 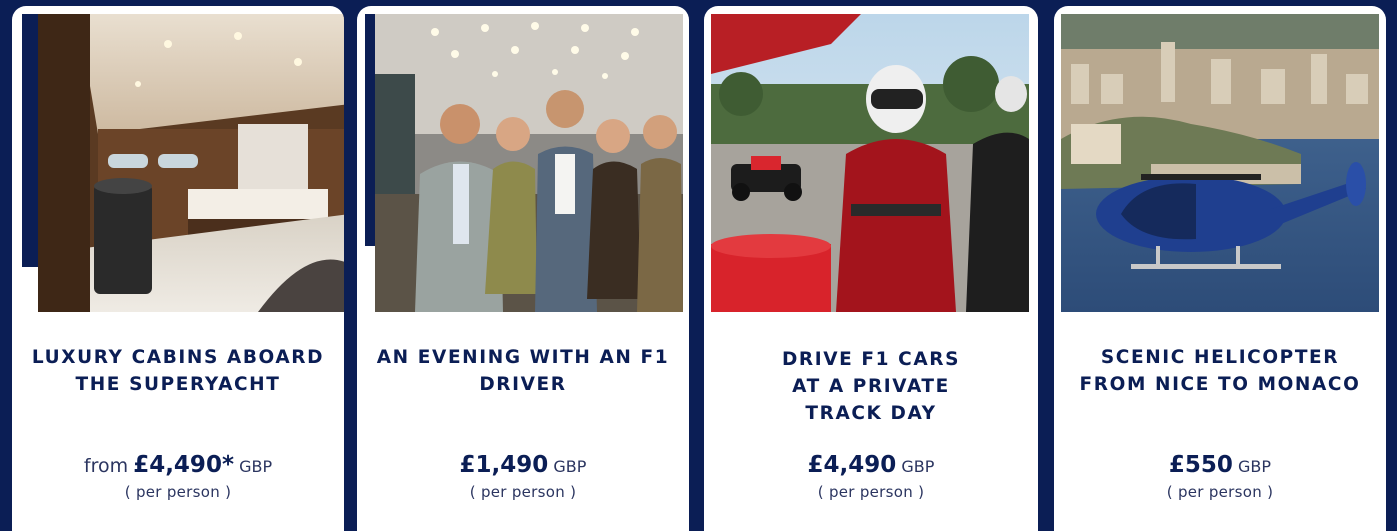 I want to click on price-line: £550 GBP, so click(x=1220, y=465).